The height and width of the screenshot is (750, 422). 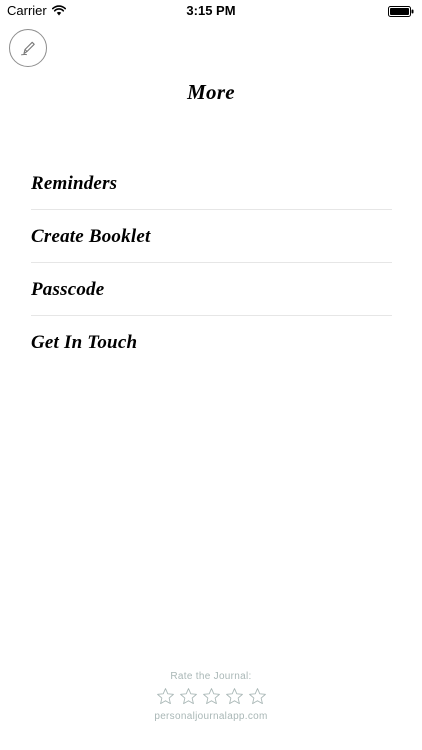 I want to click on status-bar: Carrier 3:15 PM, so click(x=211, y=11).